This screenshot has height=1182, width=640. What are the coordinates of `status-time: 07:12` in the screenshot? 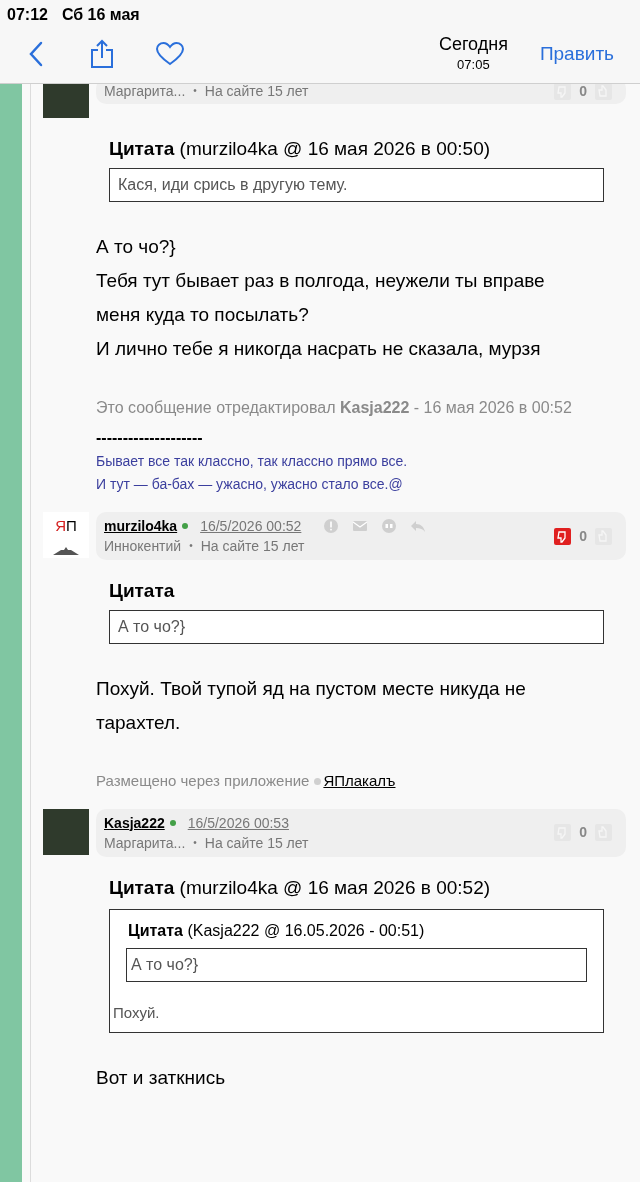 It's located at (27, 15).